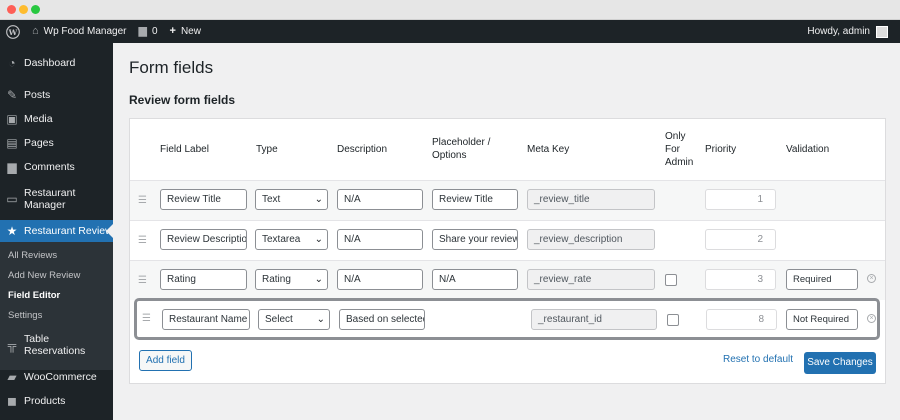 This screenshot has width=900, height=420. What do you see at coordinates (822, 279) in the screenshot?
I see `validation-select: Required` at bounding box center [822, 279].